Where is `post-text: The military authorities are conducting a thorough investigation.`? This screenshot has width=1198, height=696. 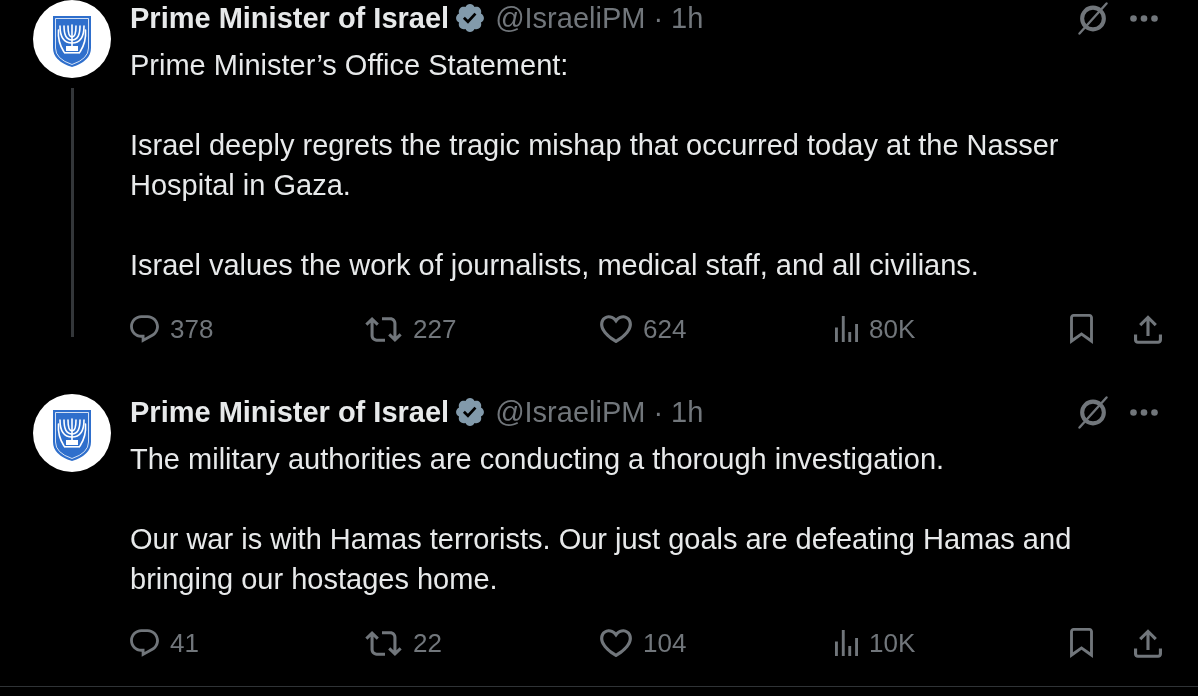 post-text: The military authorities are conducting a thorough investigation. is located at coordinates (538, 459).